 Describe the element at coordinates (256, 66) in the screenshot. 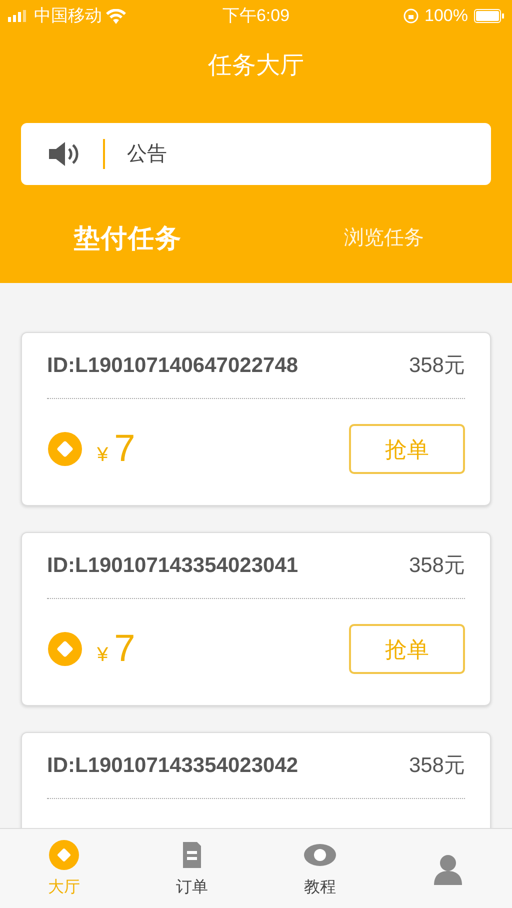

I see `page-title: 任务大厅` at that location.